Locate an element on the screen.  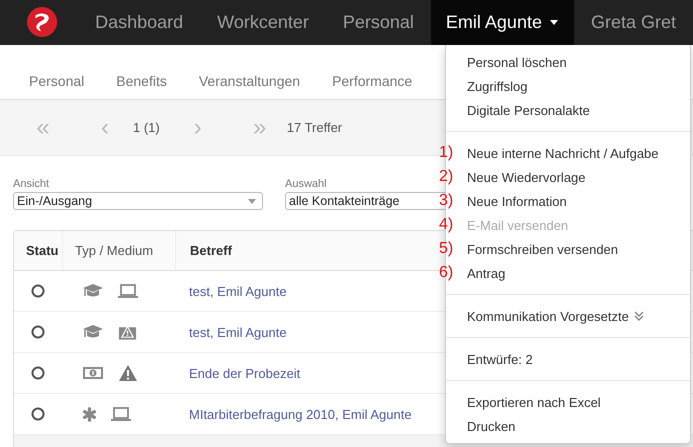
column-header: Statu is located at coordinates (38, 250).